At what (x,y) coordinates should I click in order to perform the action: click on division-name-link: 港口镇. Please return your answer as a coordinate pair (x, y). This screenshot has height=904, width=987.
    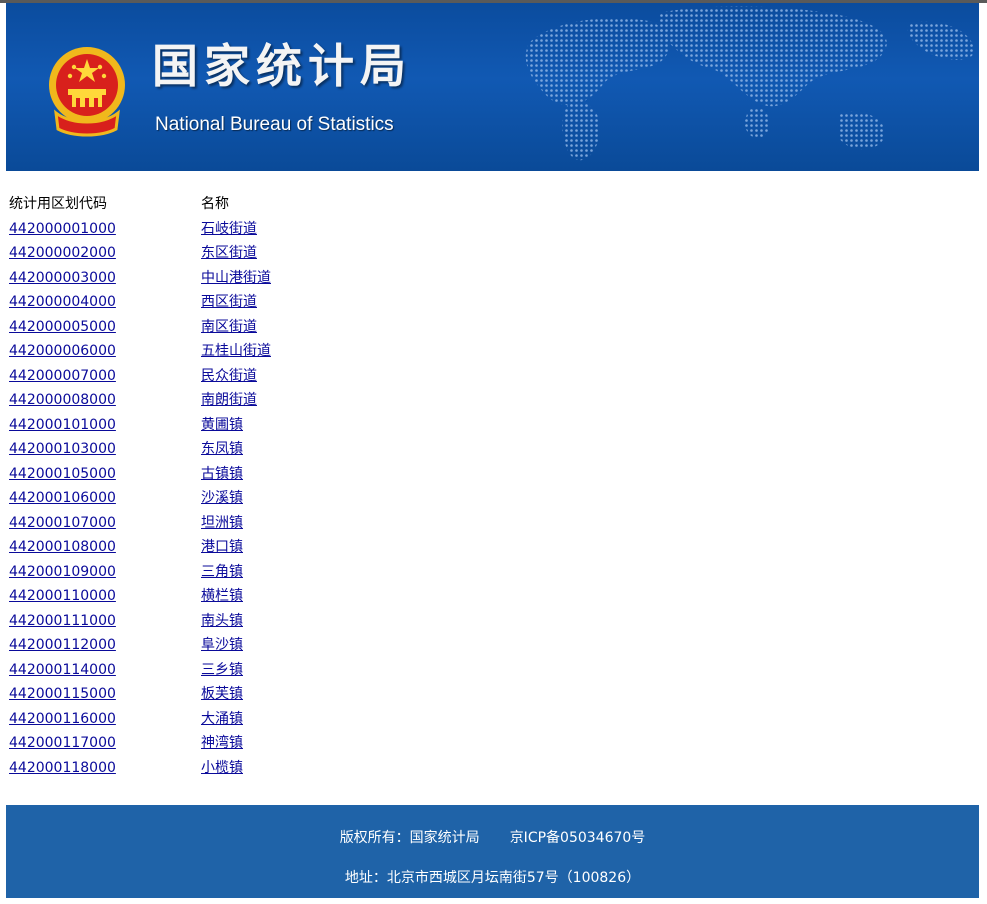
    Looking at the image, I should click on (222, 547).